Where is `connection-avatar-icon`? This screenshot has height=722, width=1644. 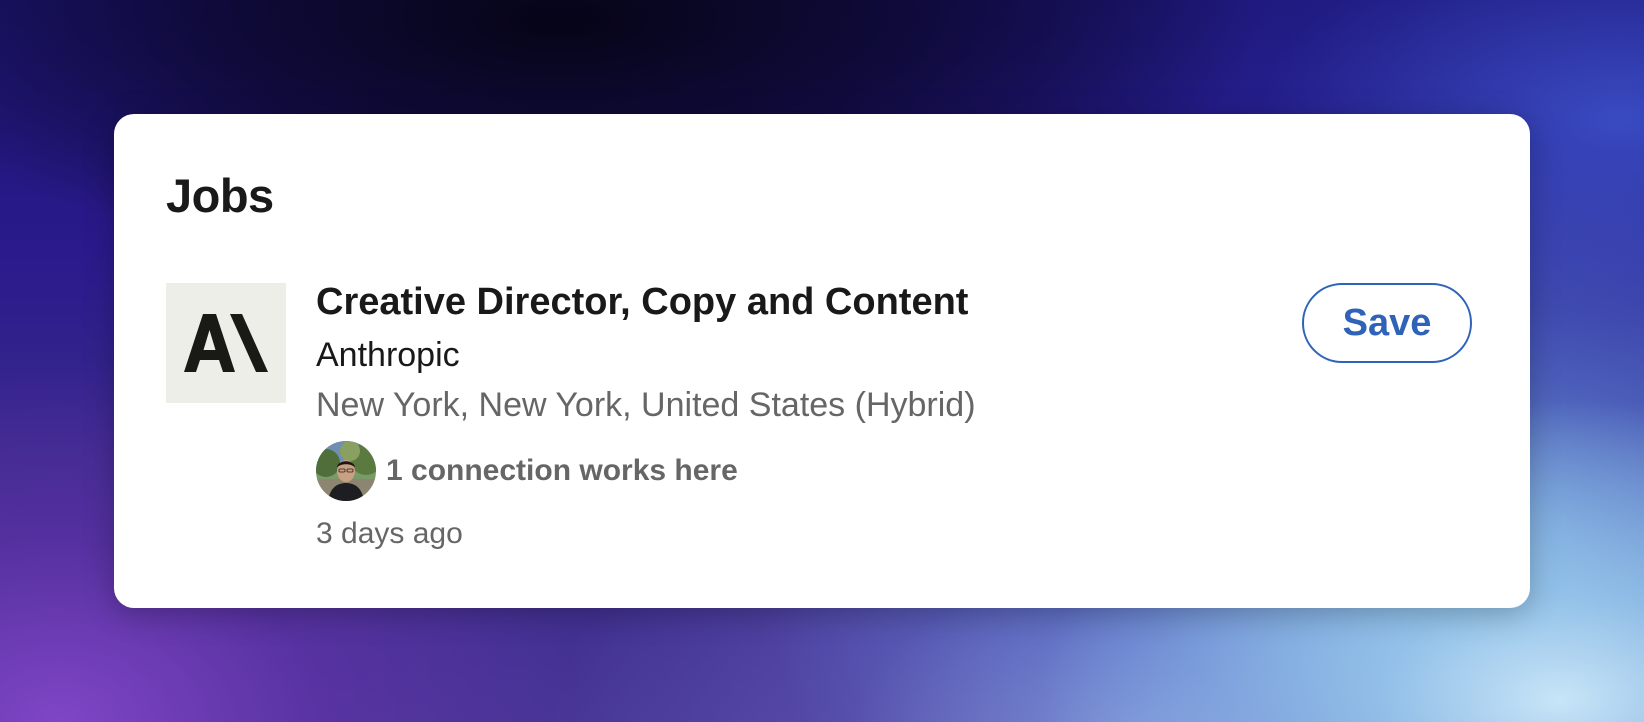
connection-avatar-icon is located at coordinates (346, 471).